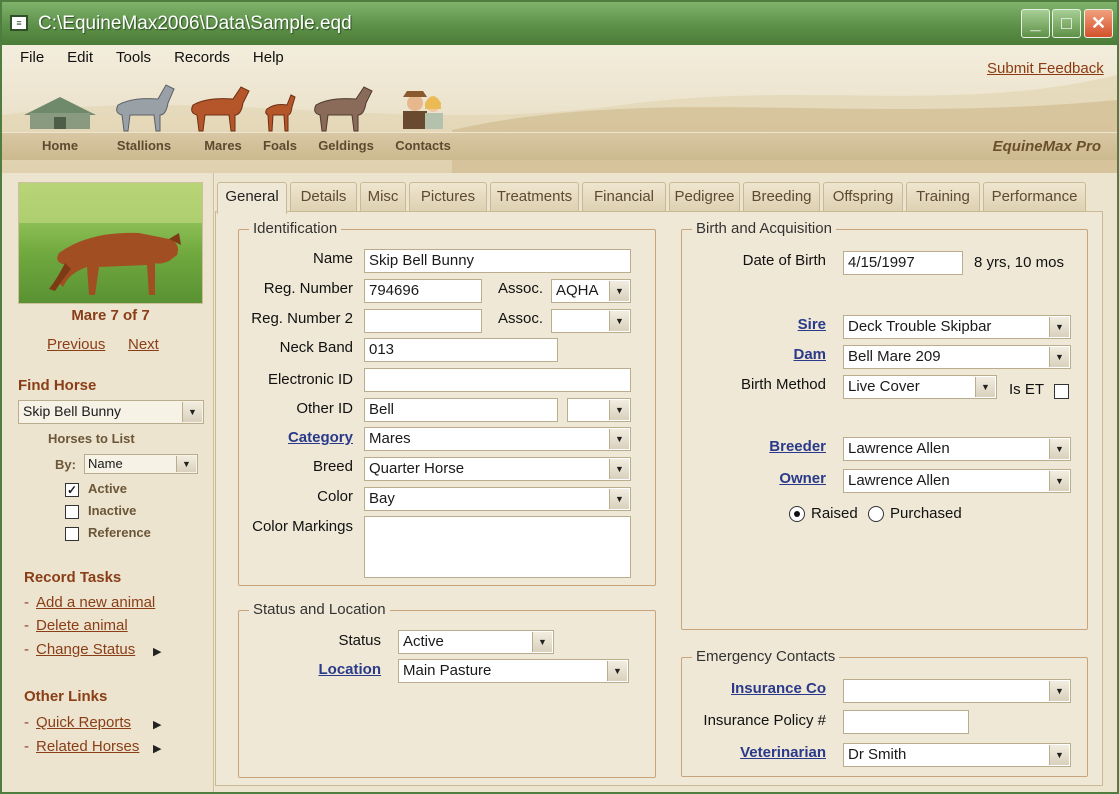  Describe the element at coordinates (111, 412) in the screenshot. I see `find-horse-select: Skip Bell Bunny ▼` at that location.